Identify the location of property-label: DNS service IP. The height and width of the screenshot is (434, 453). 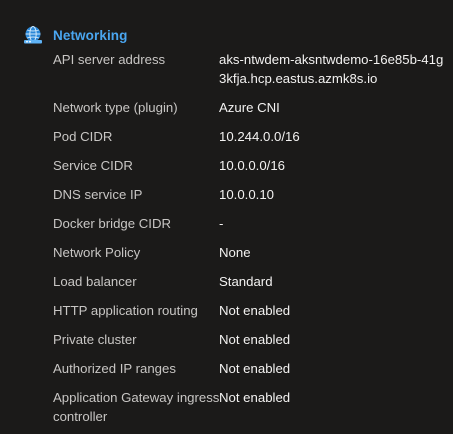
(98, 194).